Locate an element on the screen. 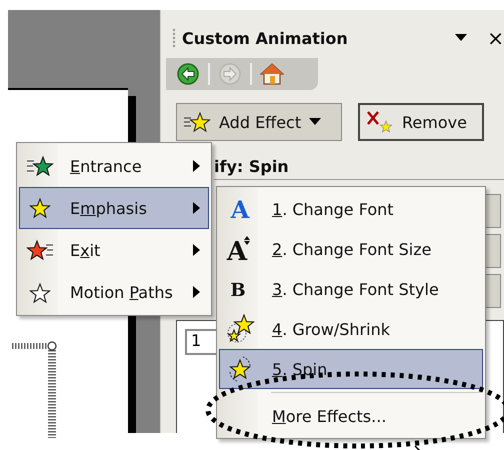 The image size is (504, 450). submenu-item: A 2. Change Font Size is located at coordinates (351, 249).